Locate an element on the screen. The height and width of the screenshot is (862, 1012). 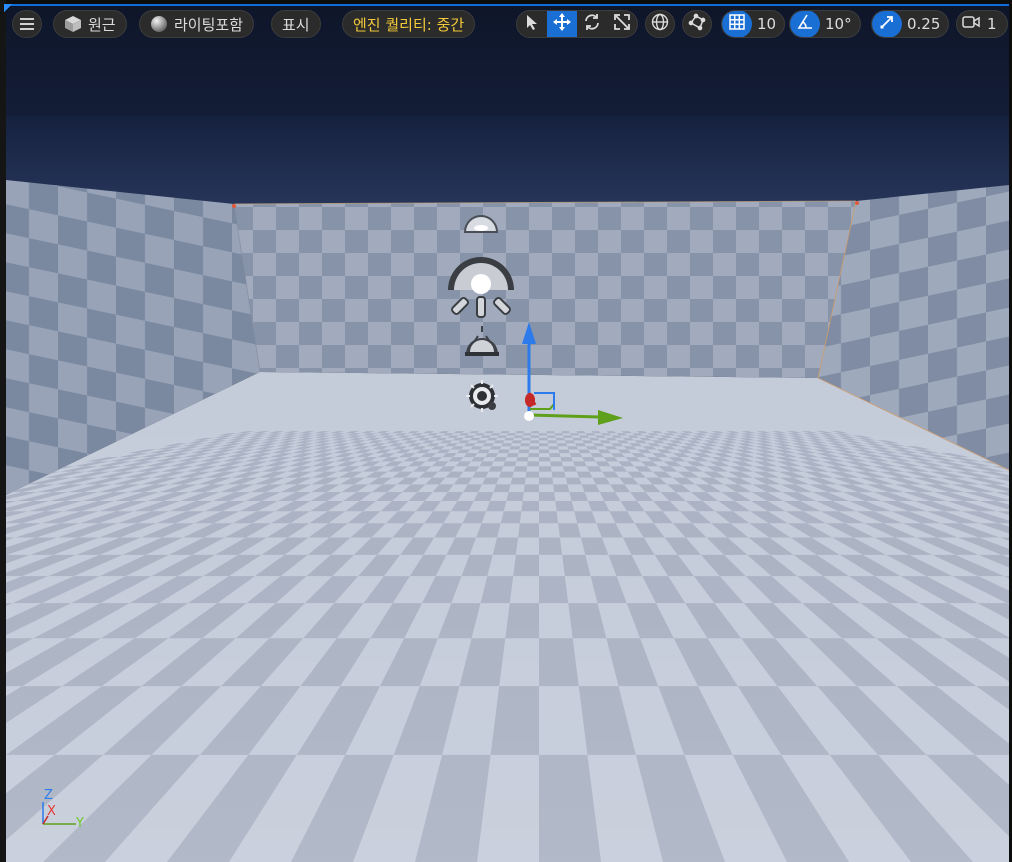
rotation-snap-toggle is located at coordinates (805, 24).